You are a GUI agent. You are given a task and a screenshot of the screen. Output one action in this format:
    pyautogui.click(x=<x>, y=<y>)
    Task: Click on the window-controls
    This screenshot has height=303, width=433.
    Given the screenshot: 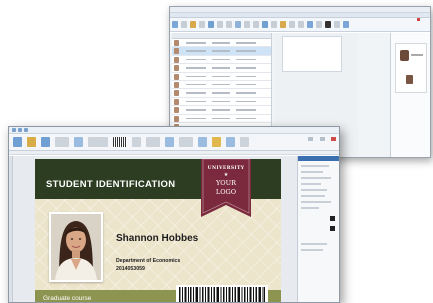 What is the action you would take?
    pyautogui.click(x=321, y=137)
    